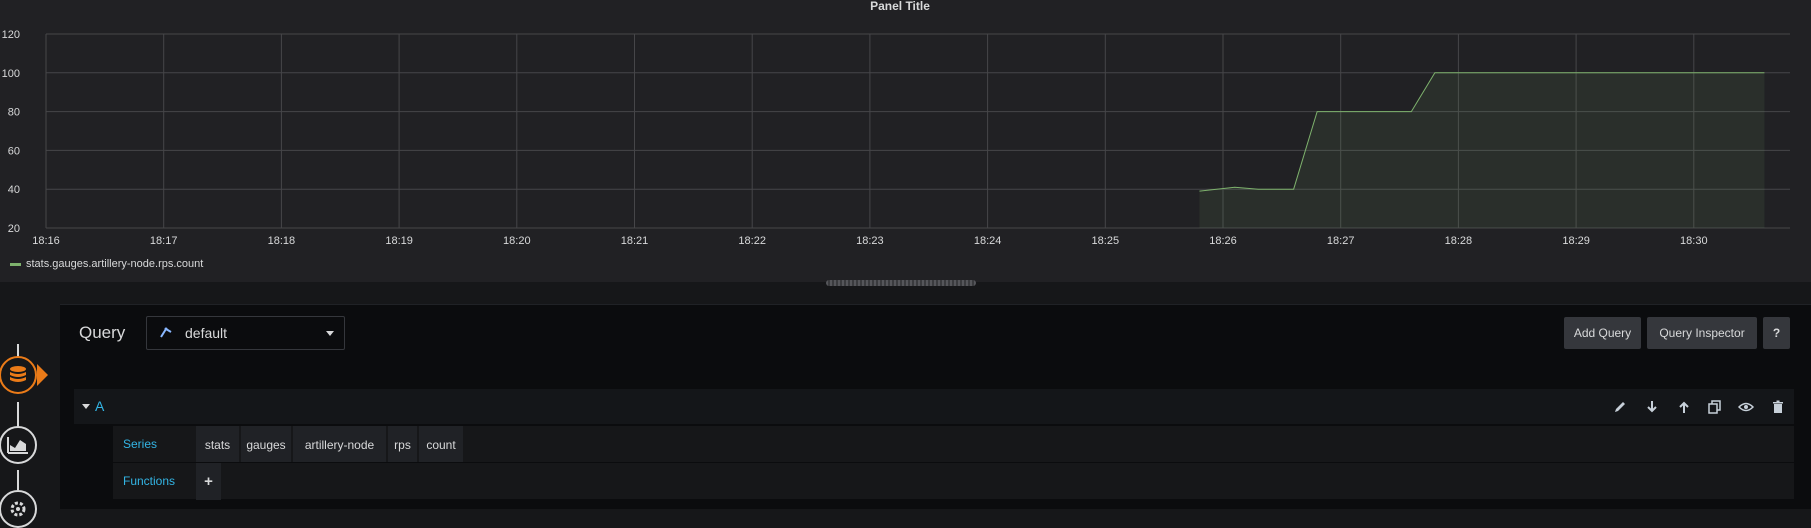 The image size is (1811, 528). I want to click on datasource-select: default, so click(245, 333).